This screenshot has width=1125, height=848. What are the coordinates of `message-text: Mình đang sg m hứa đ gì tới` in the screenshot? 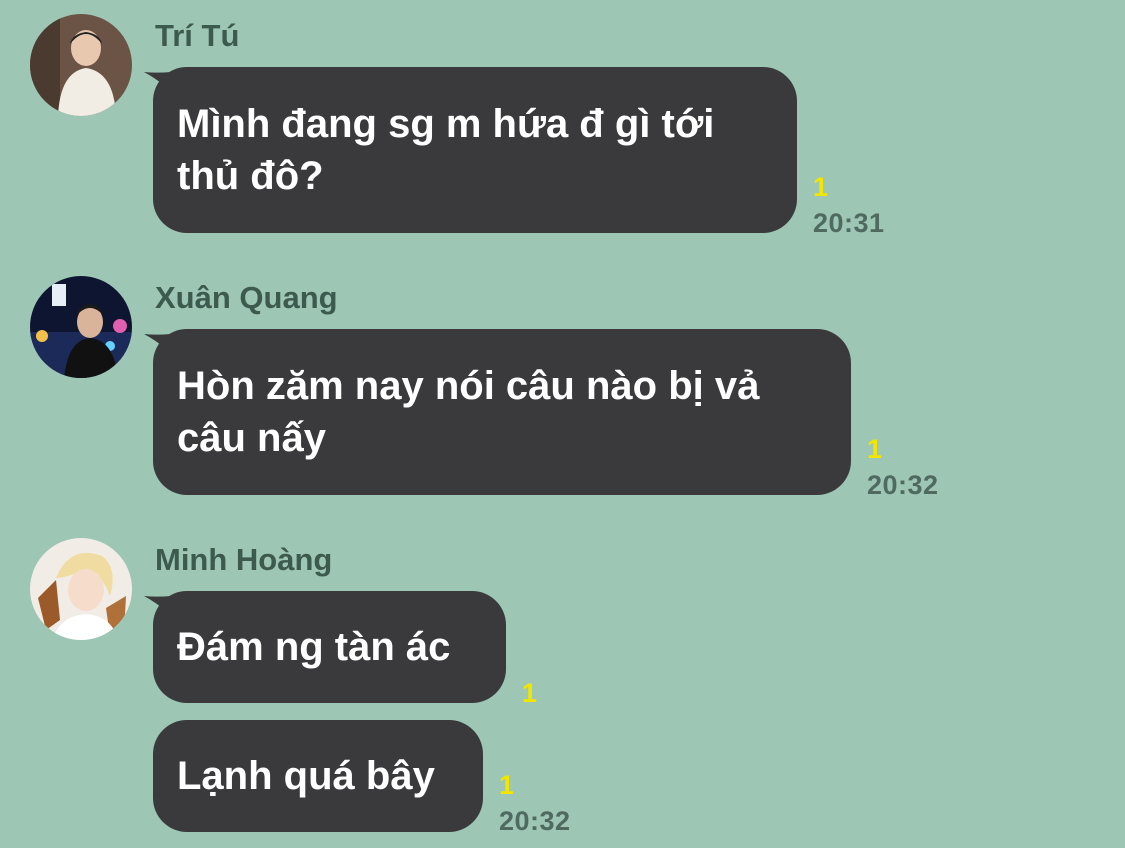 It's located at (446, 124).